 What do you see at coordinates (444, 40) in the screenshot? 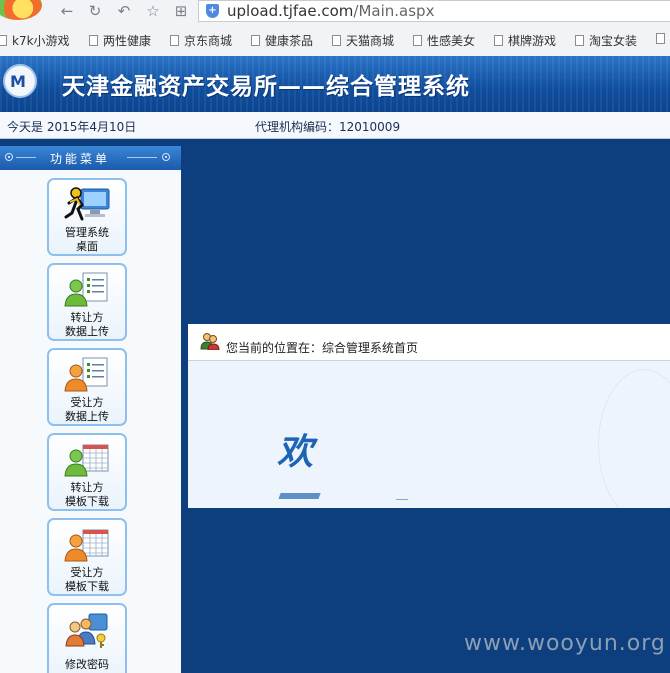
I see `bookmark-item: 性感美女` at bounding box center [444, 40].